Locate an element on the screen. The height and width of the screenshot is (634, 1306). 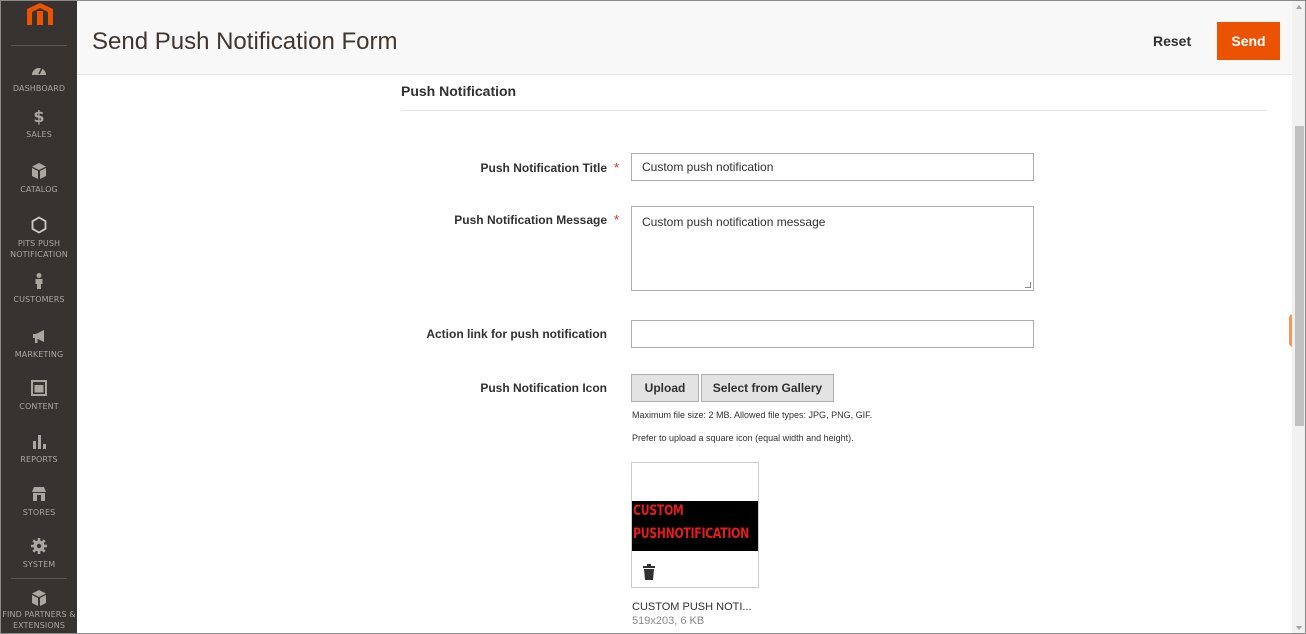
sidebar-item-catalog: CATALOG is located at coordinates (39, 178).